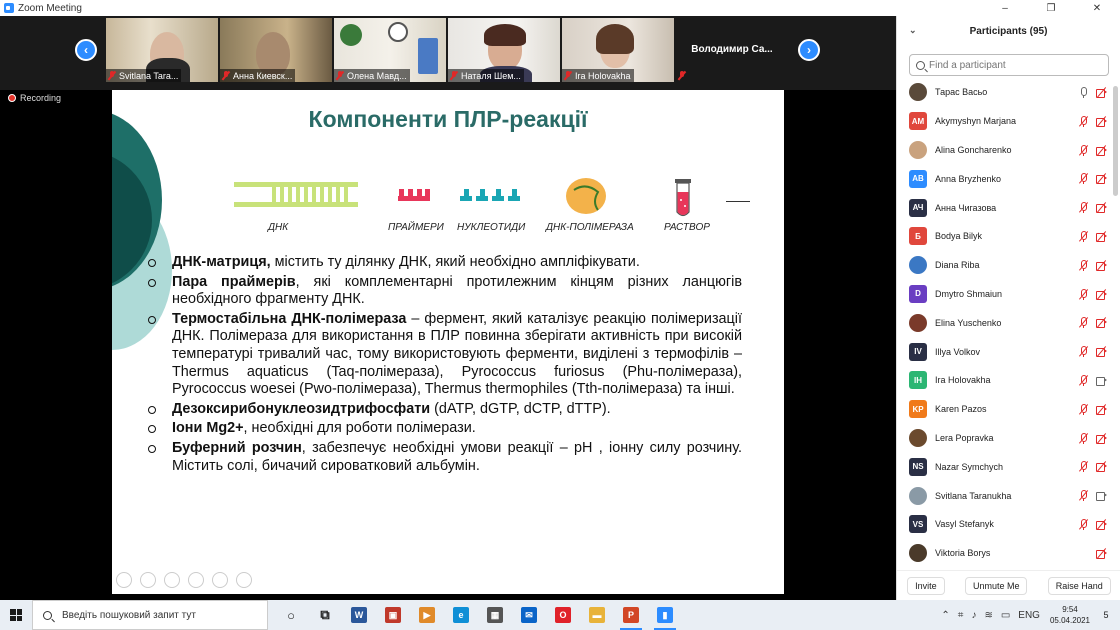  Describe the element at coordinates (16, 615) in the screenshot. I see `start-button` at that location.